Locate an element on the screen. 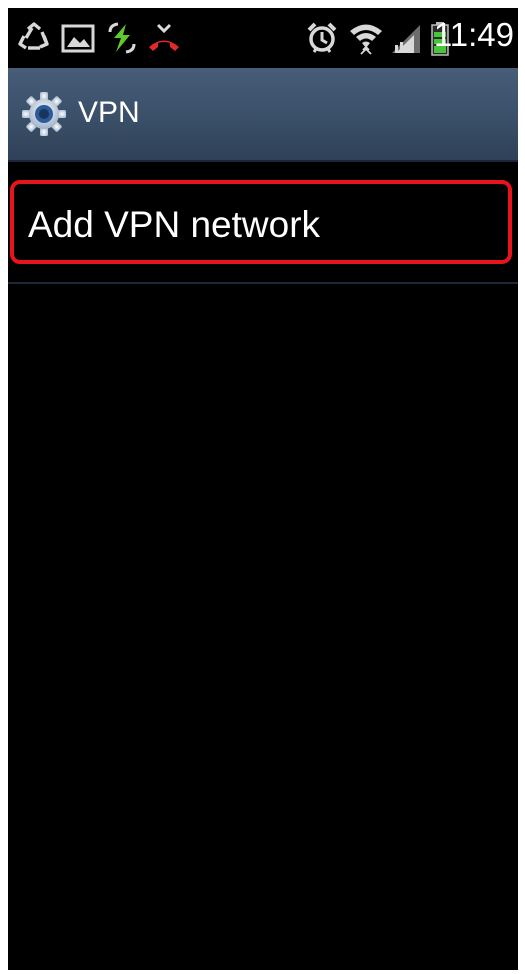  status-bar: 11:49 is located at coordinates (263, 38).